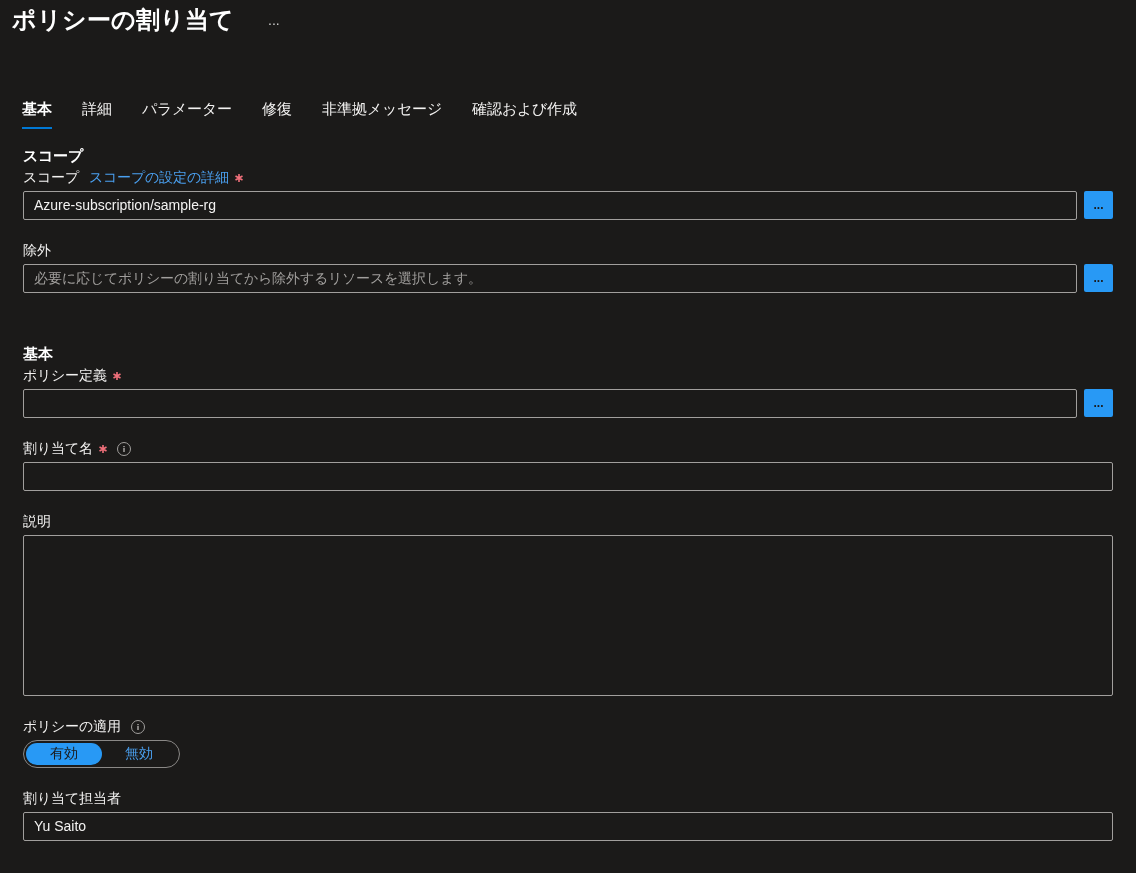 The height and width of the screenshot is (873, 1136). What do you see at coordinates (139, 753) in the screenshot?
I see `toggle-option: 無効` at bounding box center [139, 753].